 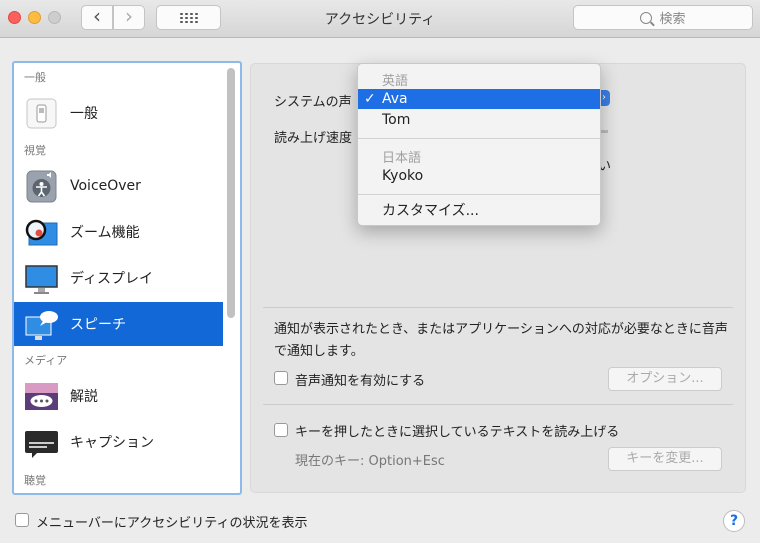 I want to click on system-voice-label: システムの声, so click(x=313, y=102).